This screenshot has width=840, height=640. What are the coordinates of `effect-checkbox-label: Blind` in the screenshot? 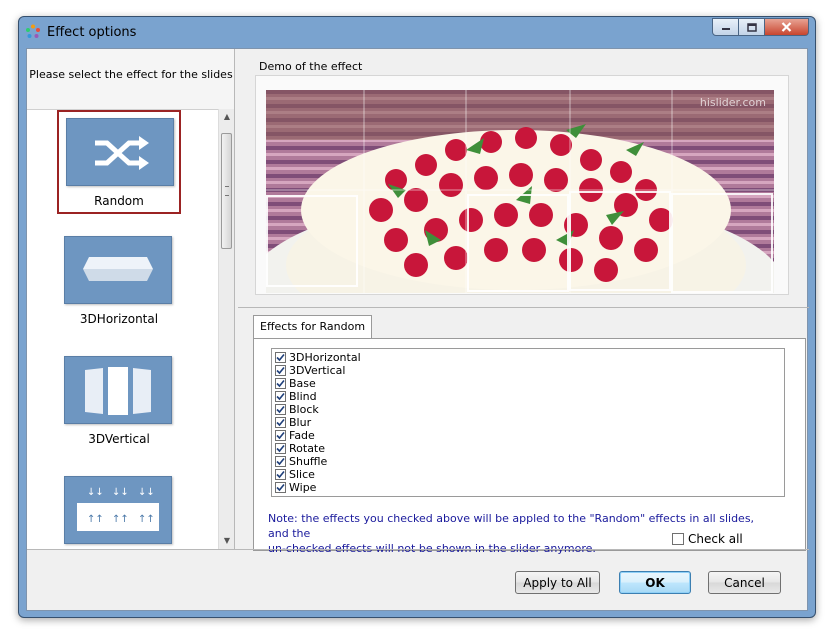 It's located at (303, 396).